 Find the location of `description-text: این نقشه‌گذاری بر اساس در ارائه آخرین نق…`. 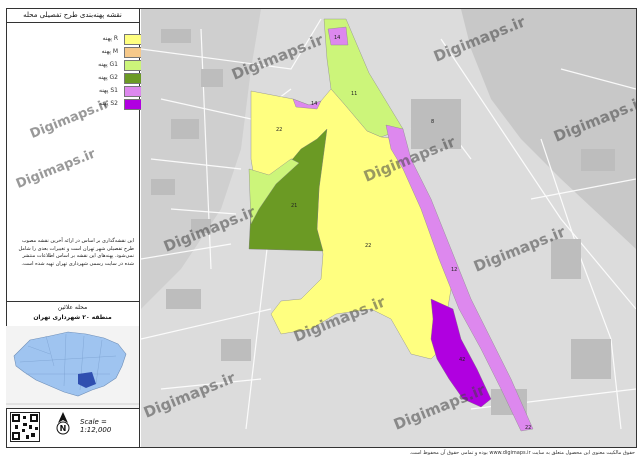

description-text: این نقشه‌گذاری بر اساس در ارائه آخرین نق… is located at coordinates (76, 252).